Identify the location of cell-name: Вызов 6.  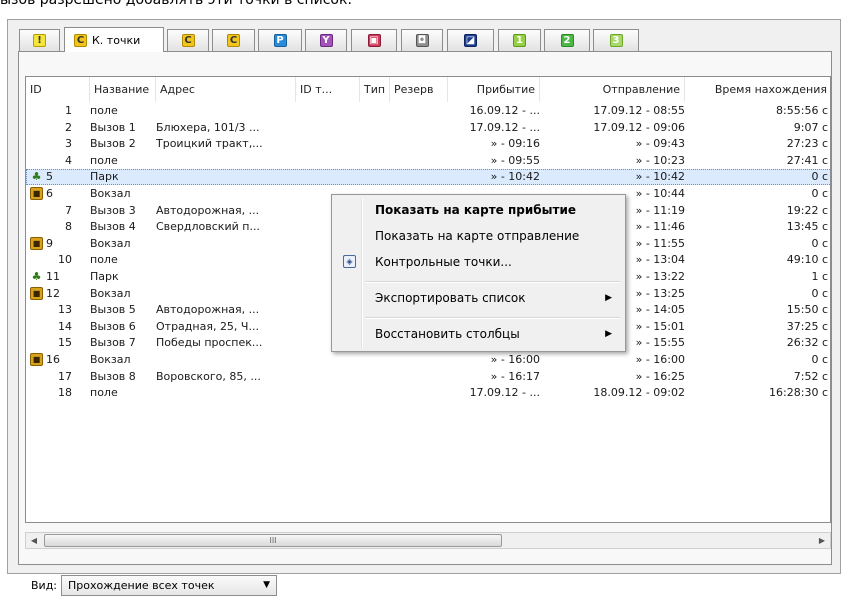
(113, 326).